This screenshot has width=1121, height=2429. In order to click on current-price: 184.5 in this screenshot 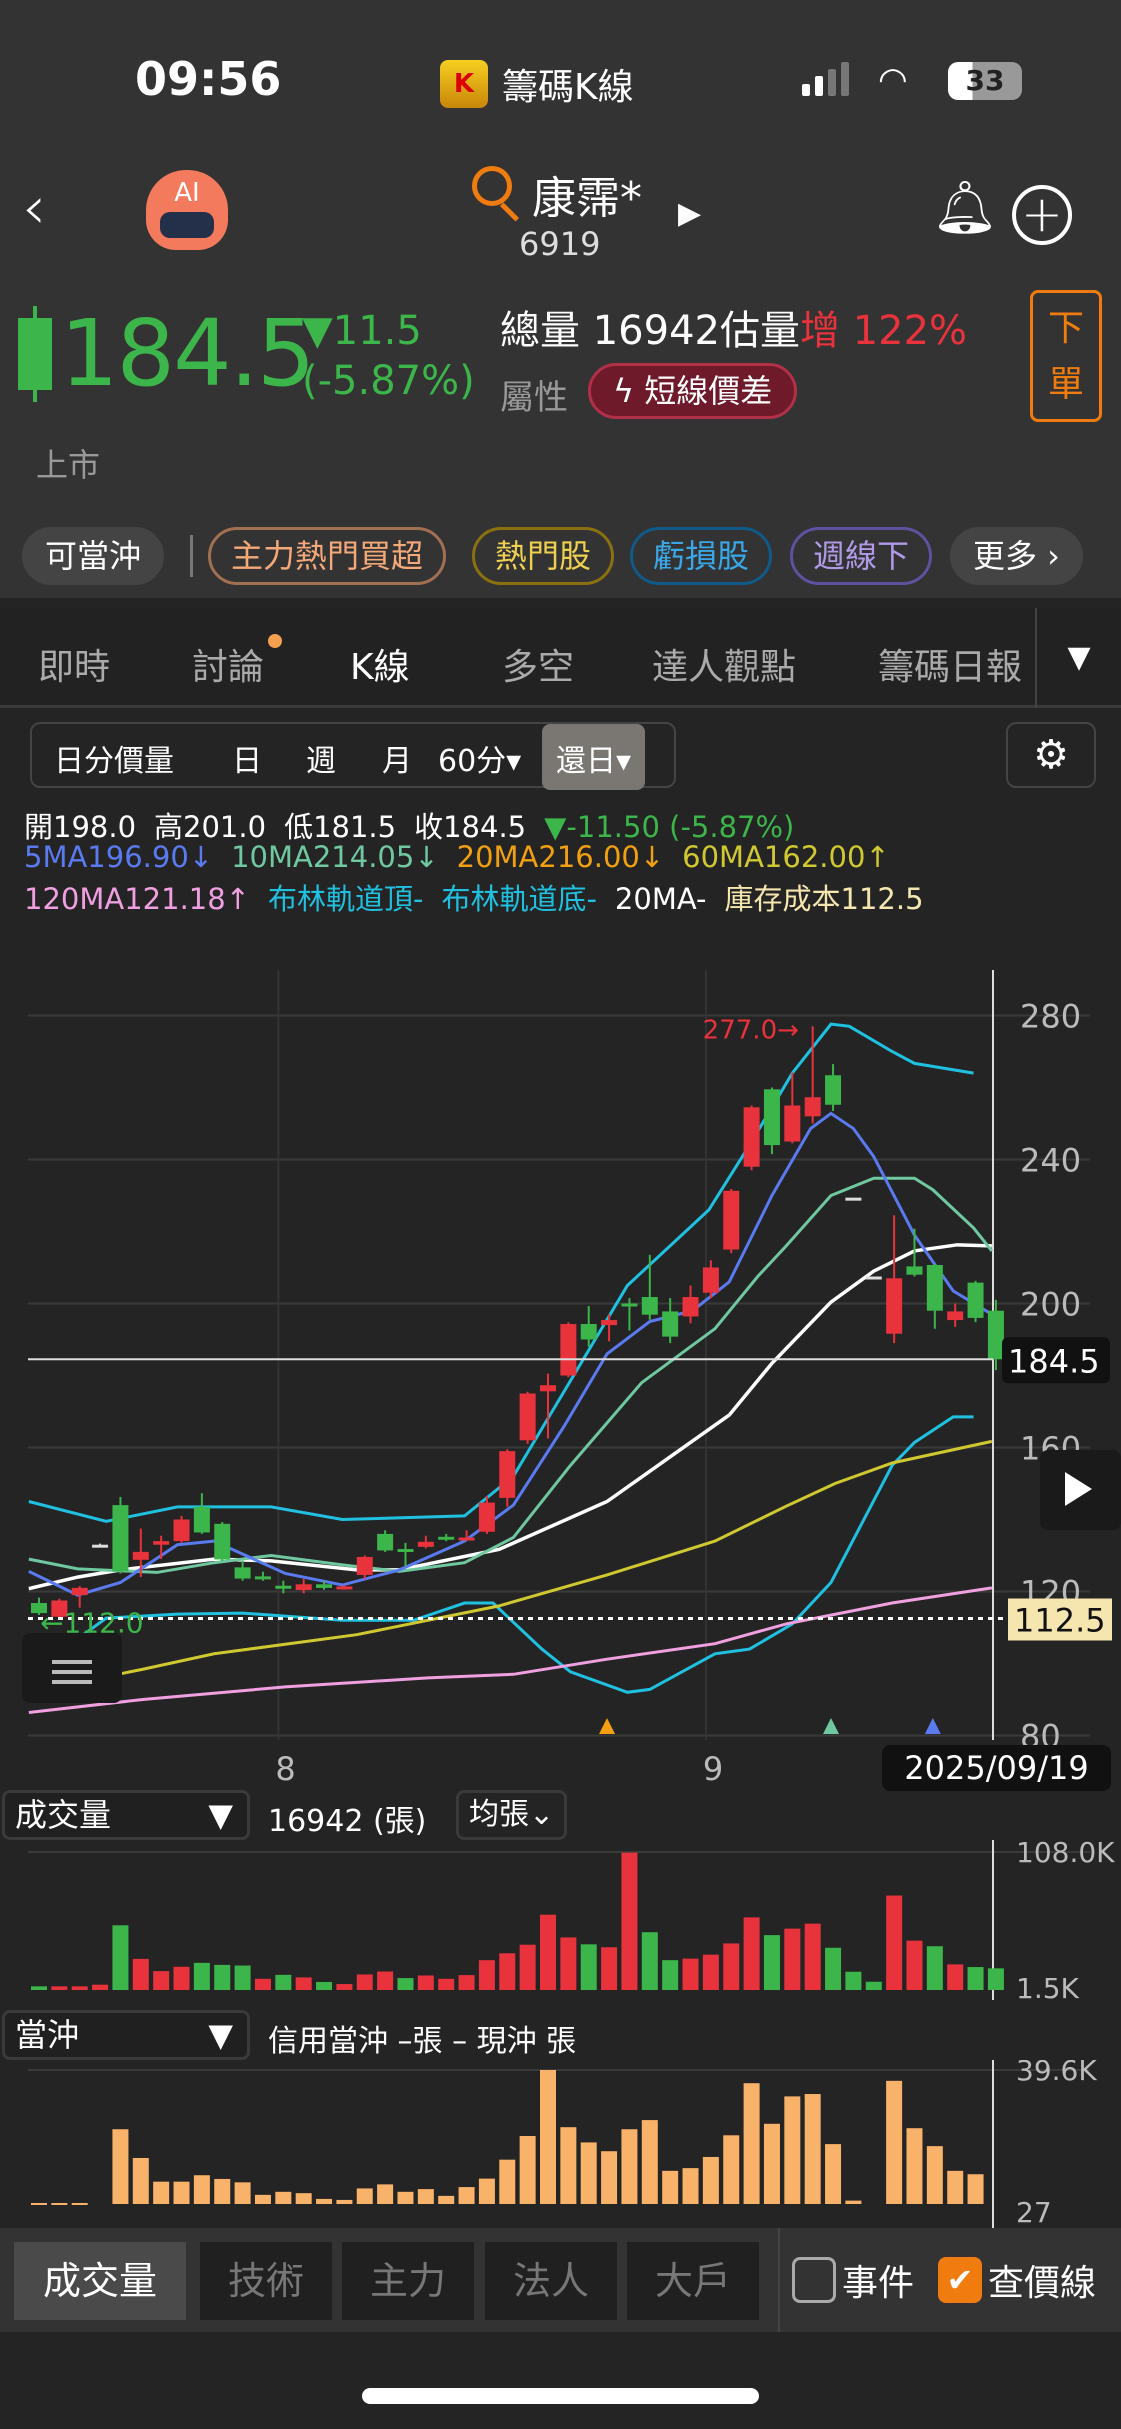, I will do `click(187, 353)`.